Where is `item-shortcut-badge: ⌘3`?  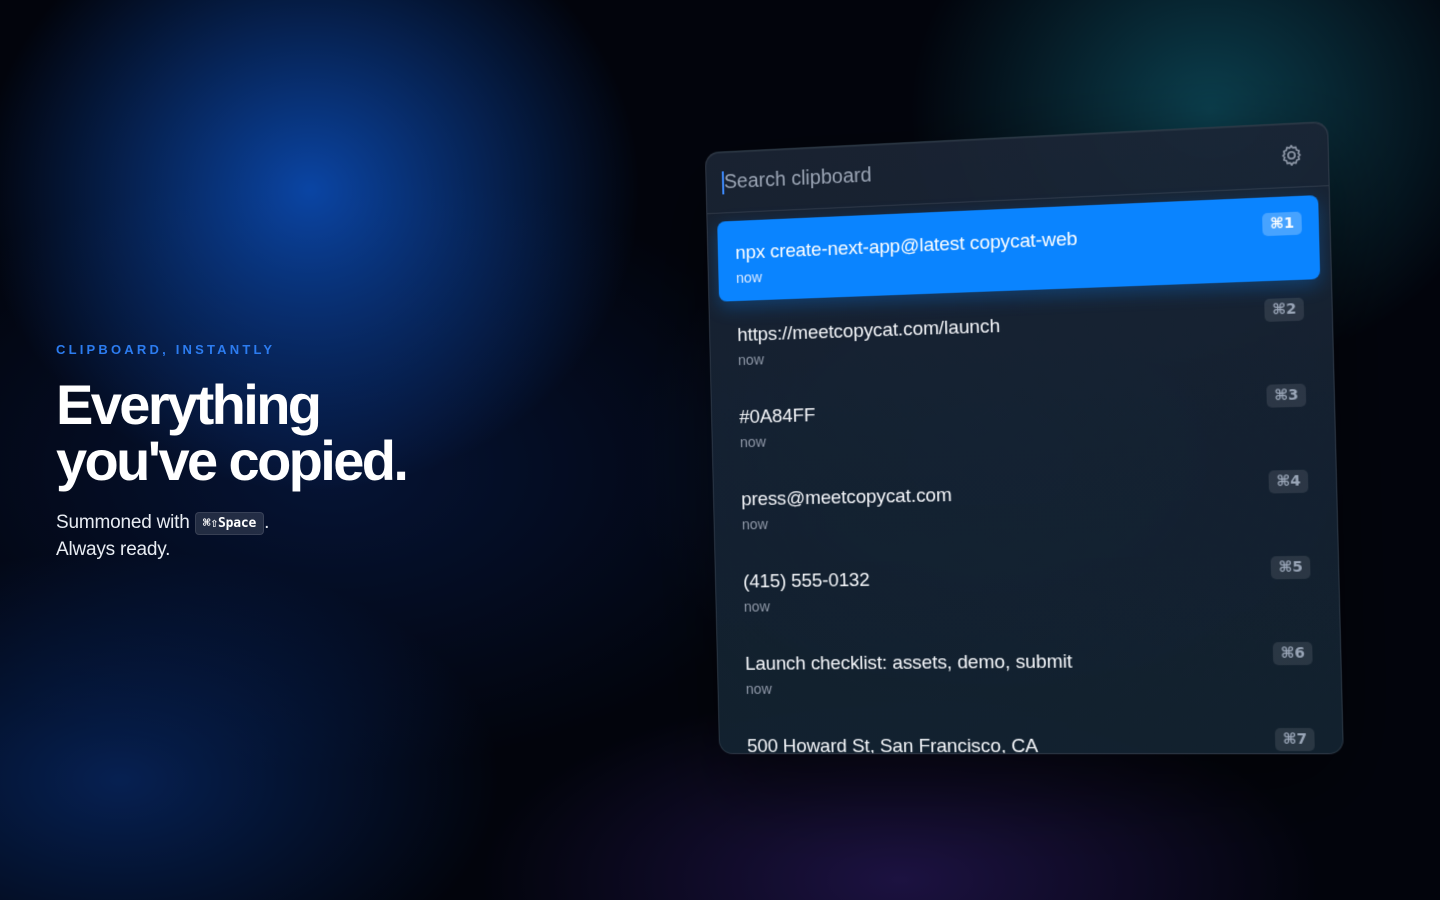 item-shortcut-badge: ⌘3 is located at coordinates (1286, 395).